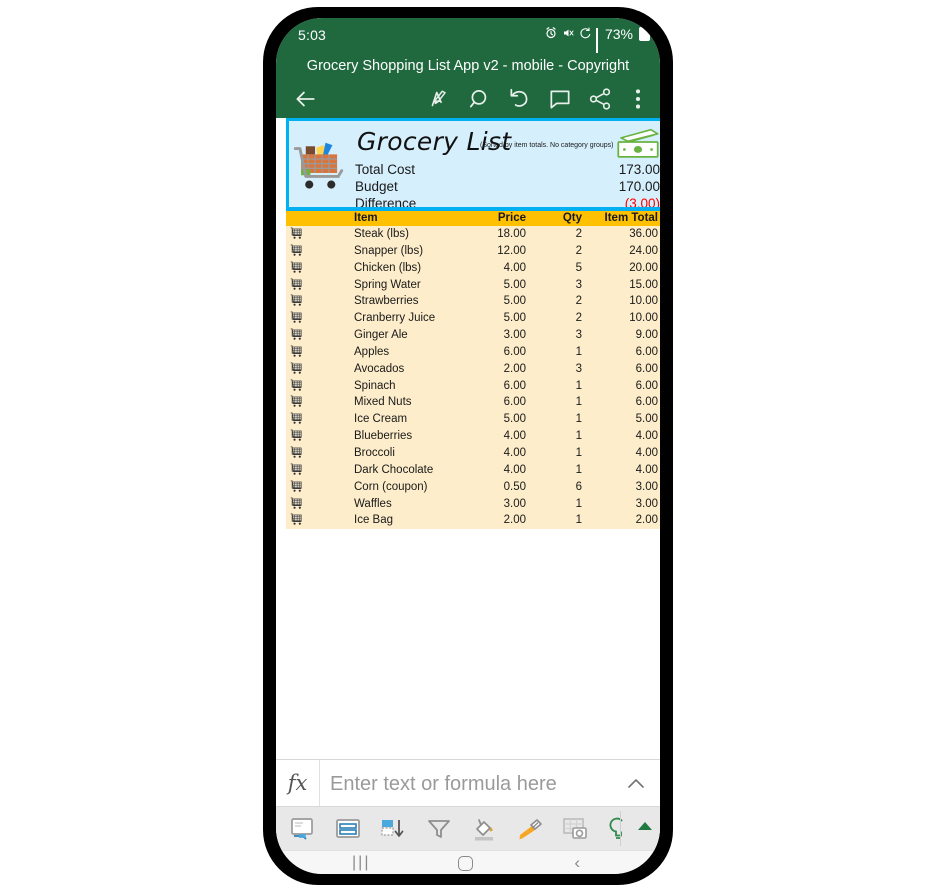 The width and height of the screenshot is (952, 890). Describe the element at coordinates (507, 203) in the screenshot. I see `summary-row-difference: Difference (3.00)` at that location.